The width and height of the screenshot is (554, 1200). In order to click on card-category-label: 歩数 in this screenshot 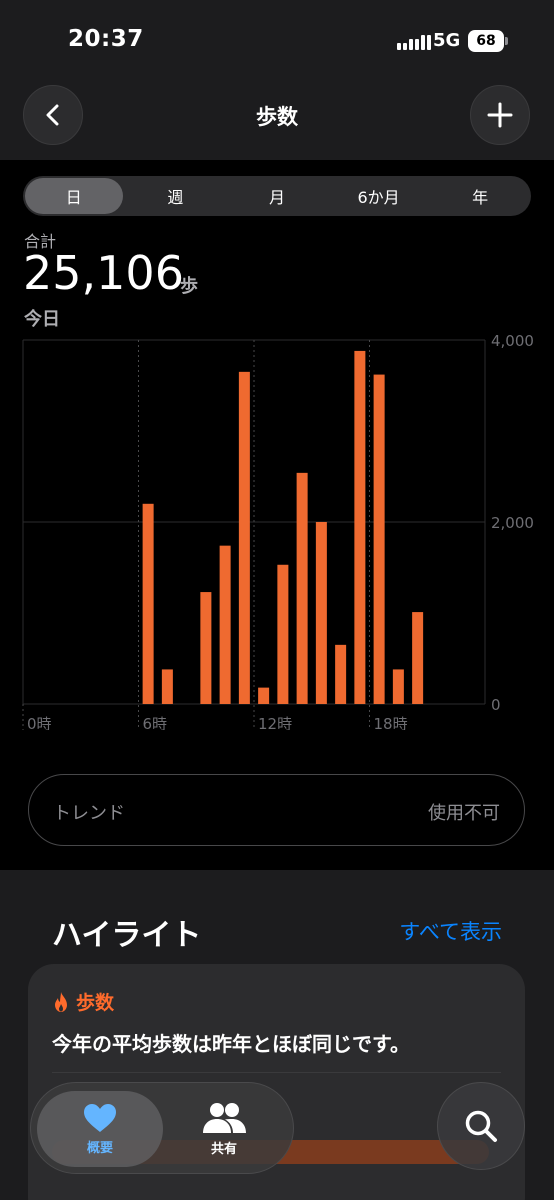, I will do `click(95, 1003)`.